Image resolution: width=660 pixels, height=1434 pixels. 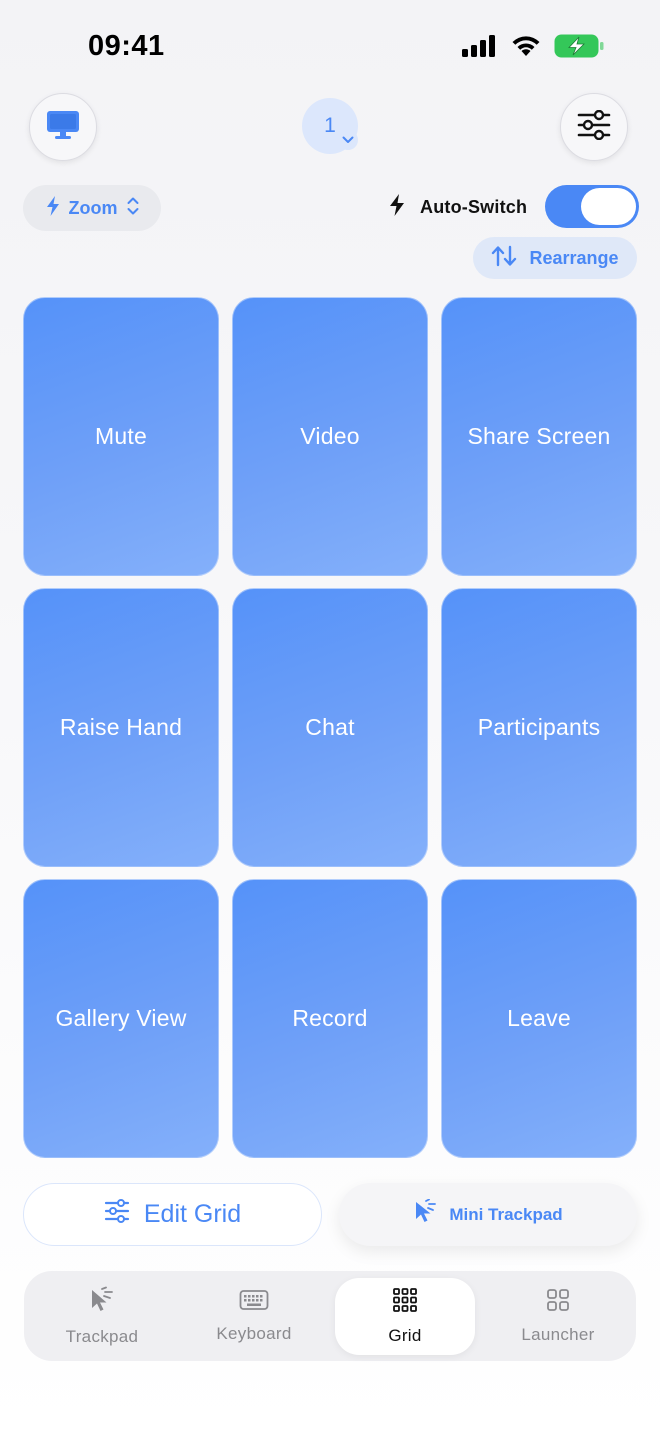 What do you see at coordinates (426, 1214) in the screenshot?
I see `cursor-click-icon` at bounding box center [426, 1214].